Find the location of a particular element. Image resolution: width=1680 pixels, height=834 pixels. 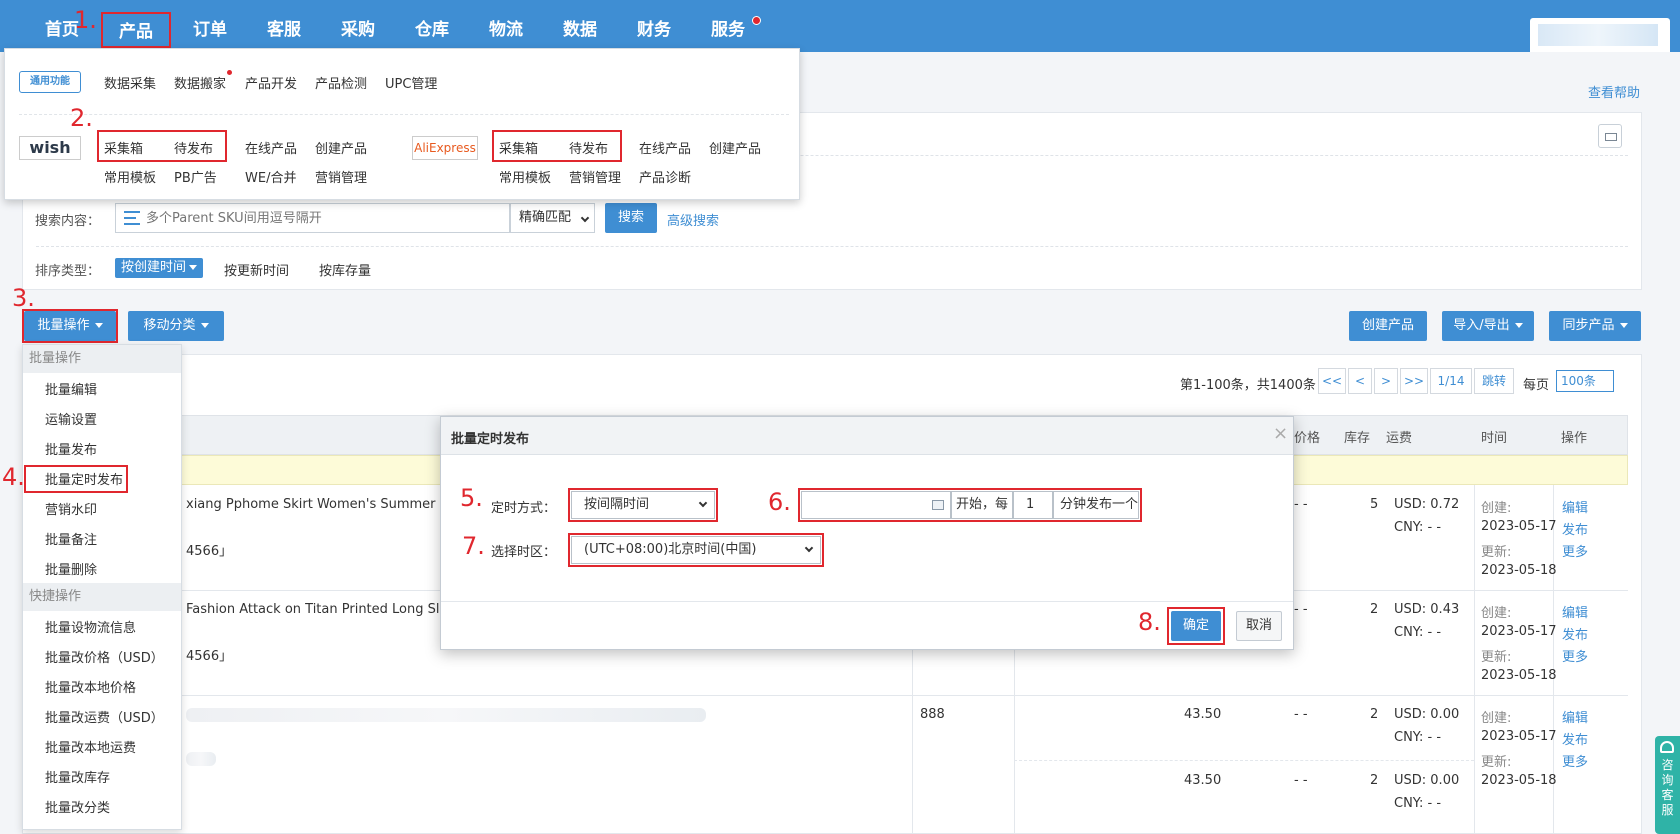

top-nav: 首页 产品 订单 客服 采购 仓库 物流 数据 财务 服务 is located at coordinates (840, 26).